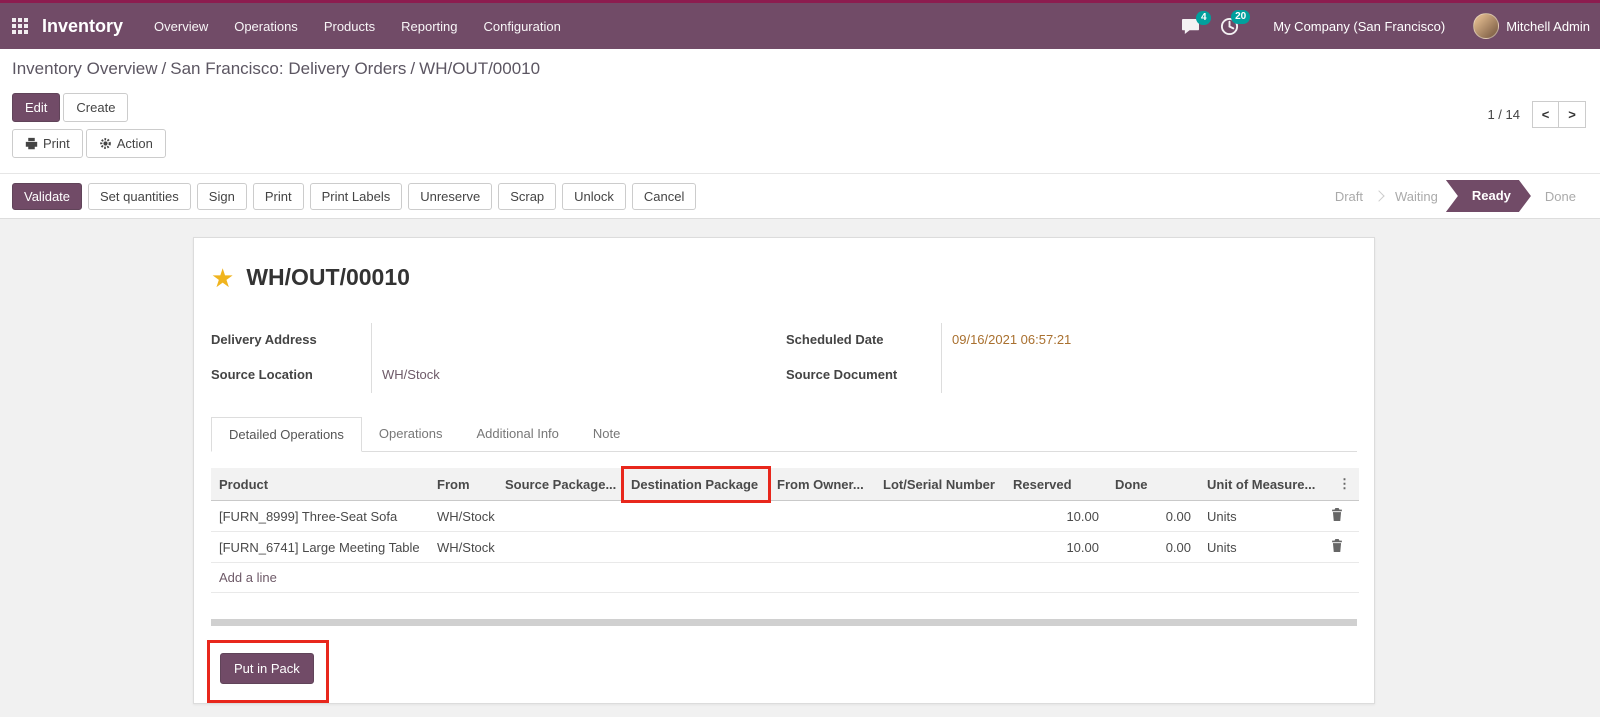  I want to click on optional-columns-icon: ⋮, so click(1344, 484).